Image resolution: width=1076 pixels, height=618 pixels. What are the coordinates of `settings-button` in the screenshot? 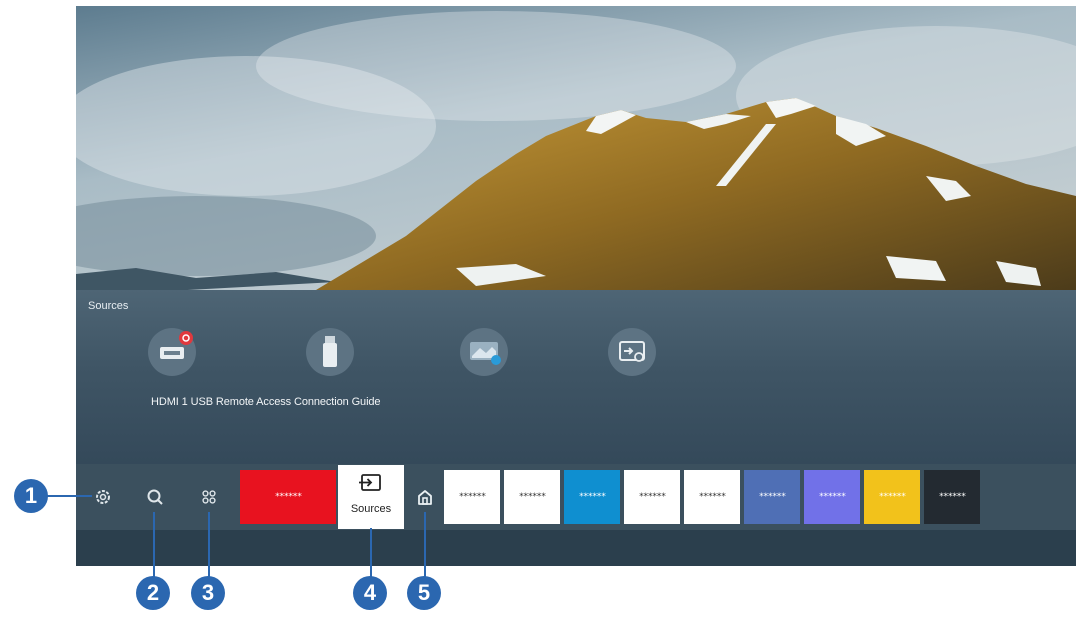 It's located at (103, 497).